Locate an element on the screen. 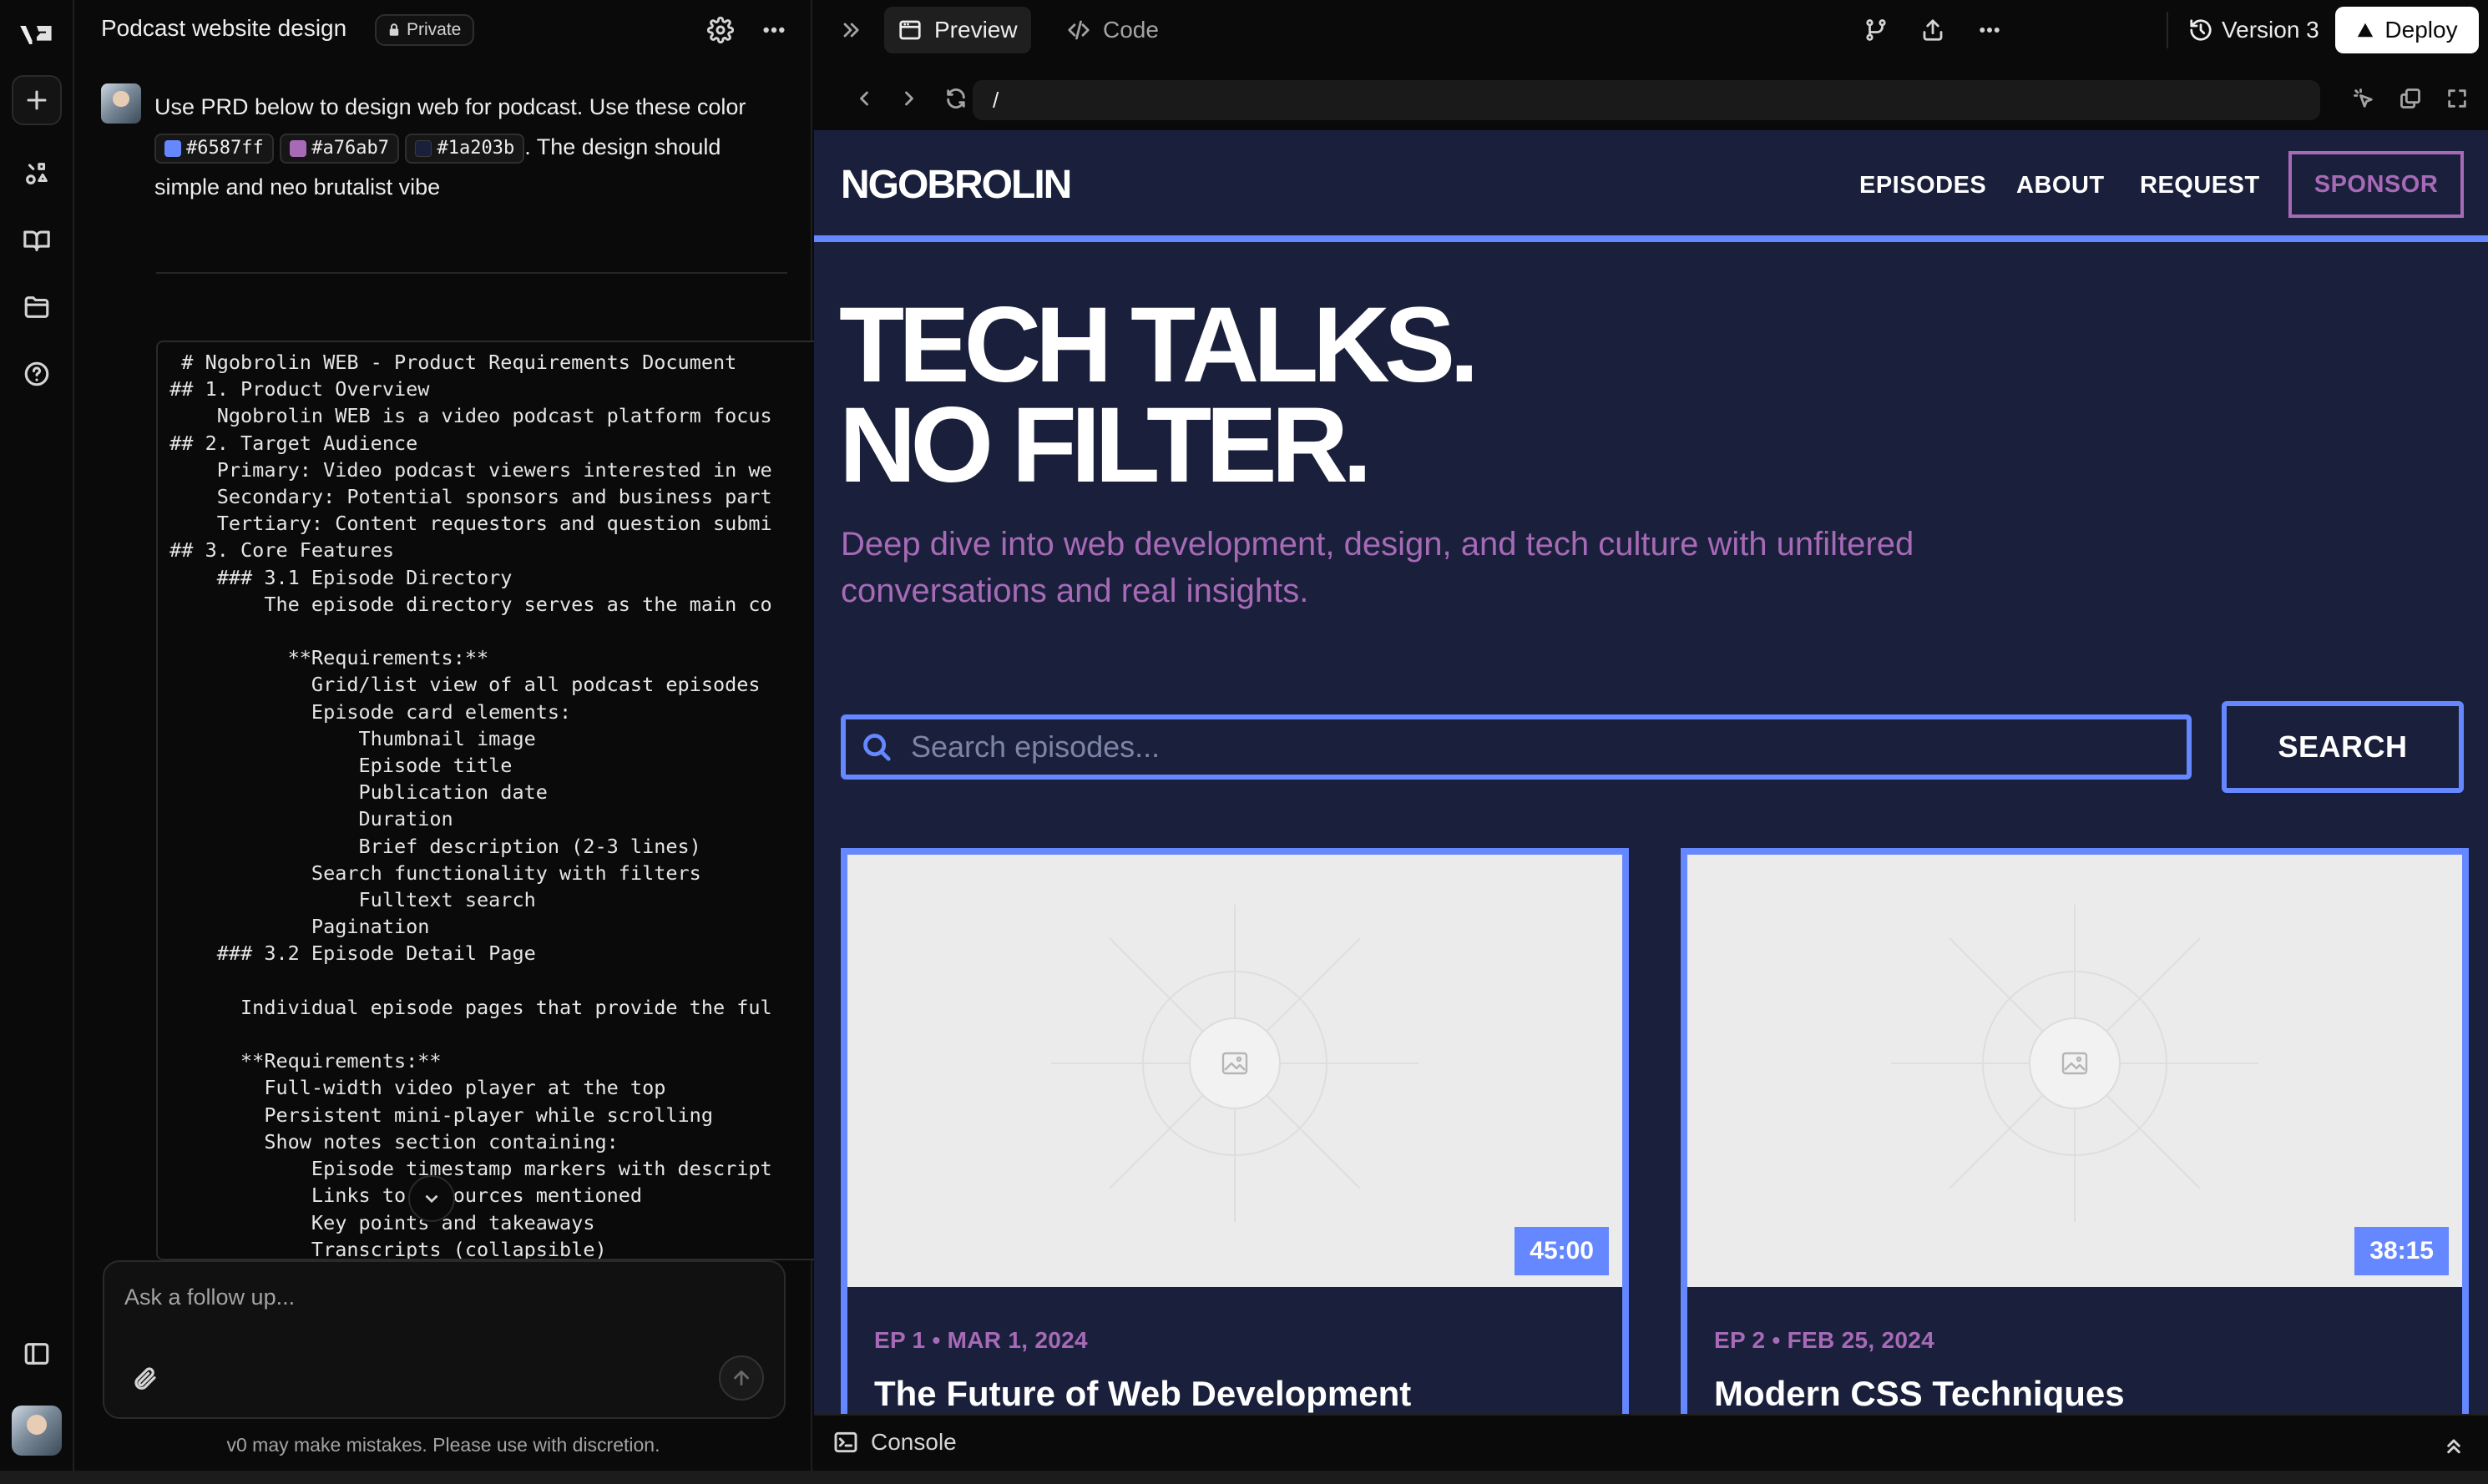 The width and height of the screenshot is (2488, 1484). follow-up-input is located at coordinates (441, 1297).